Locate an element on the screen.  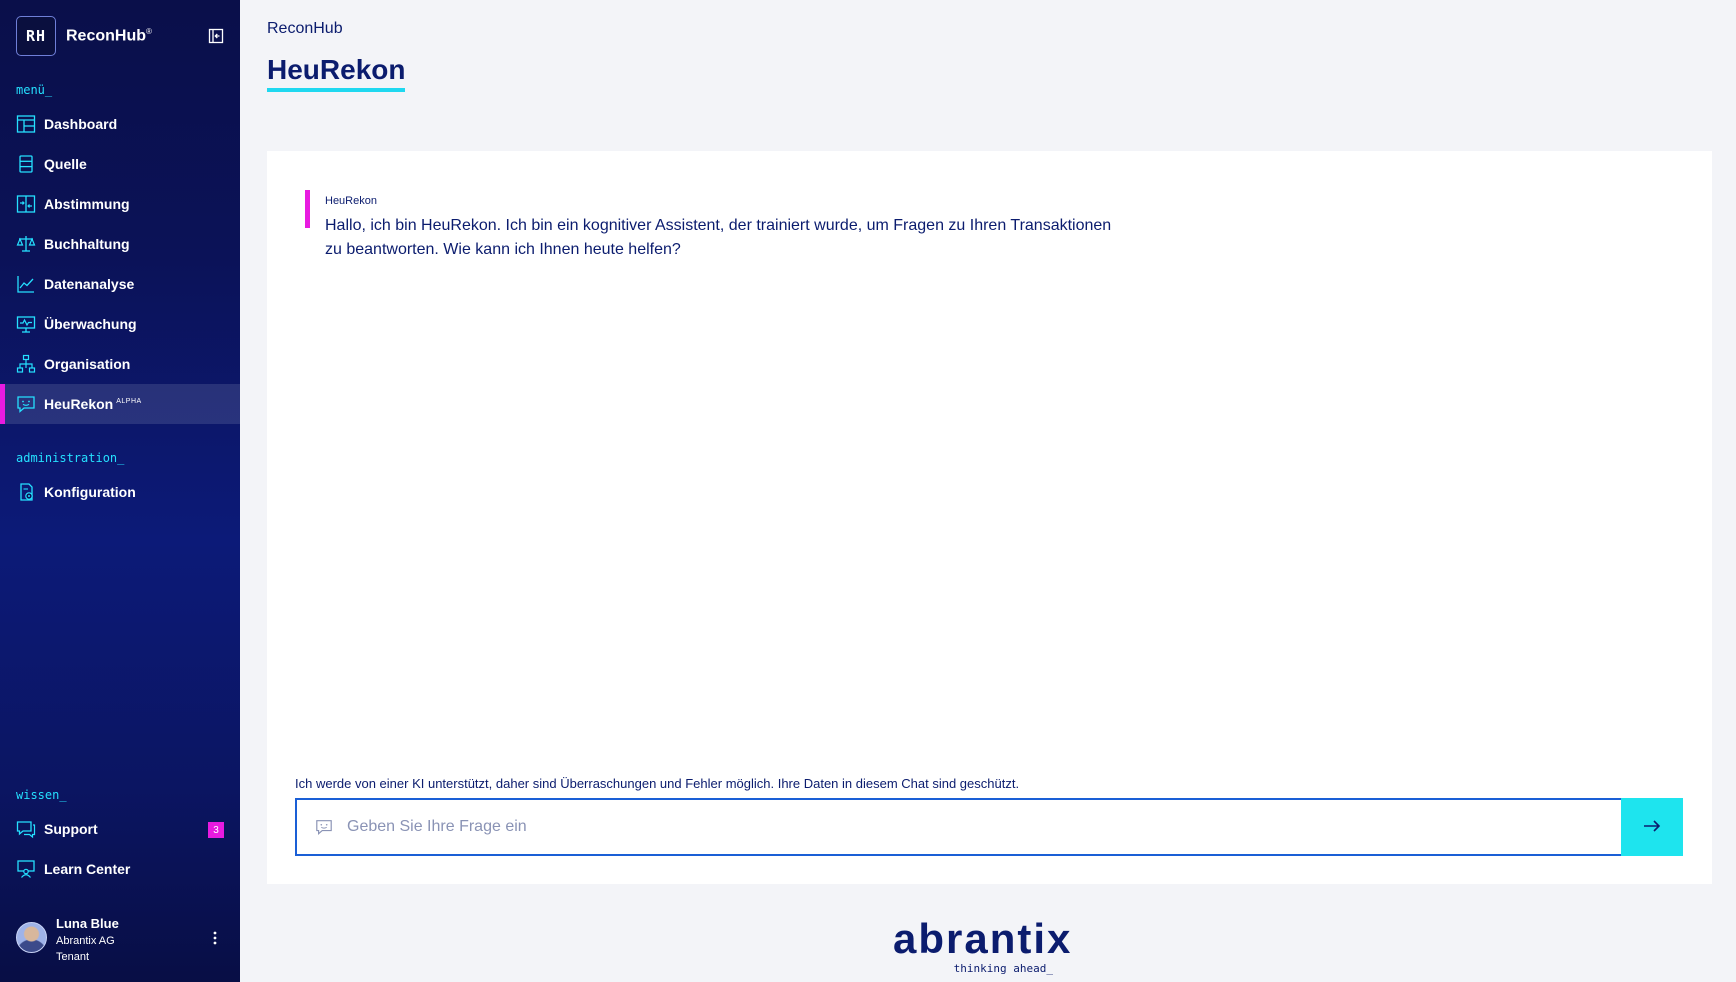
sidebar-item-heurekon-text: HeuRekon is located at coordinates (79, 404).